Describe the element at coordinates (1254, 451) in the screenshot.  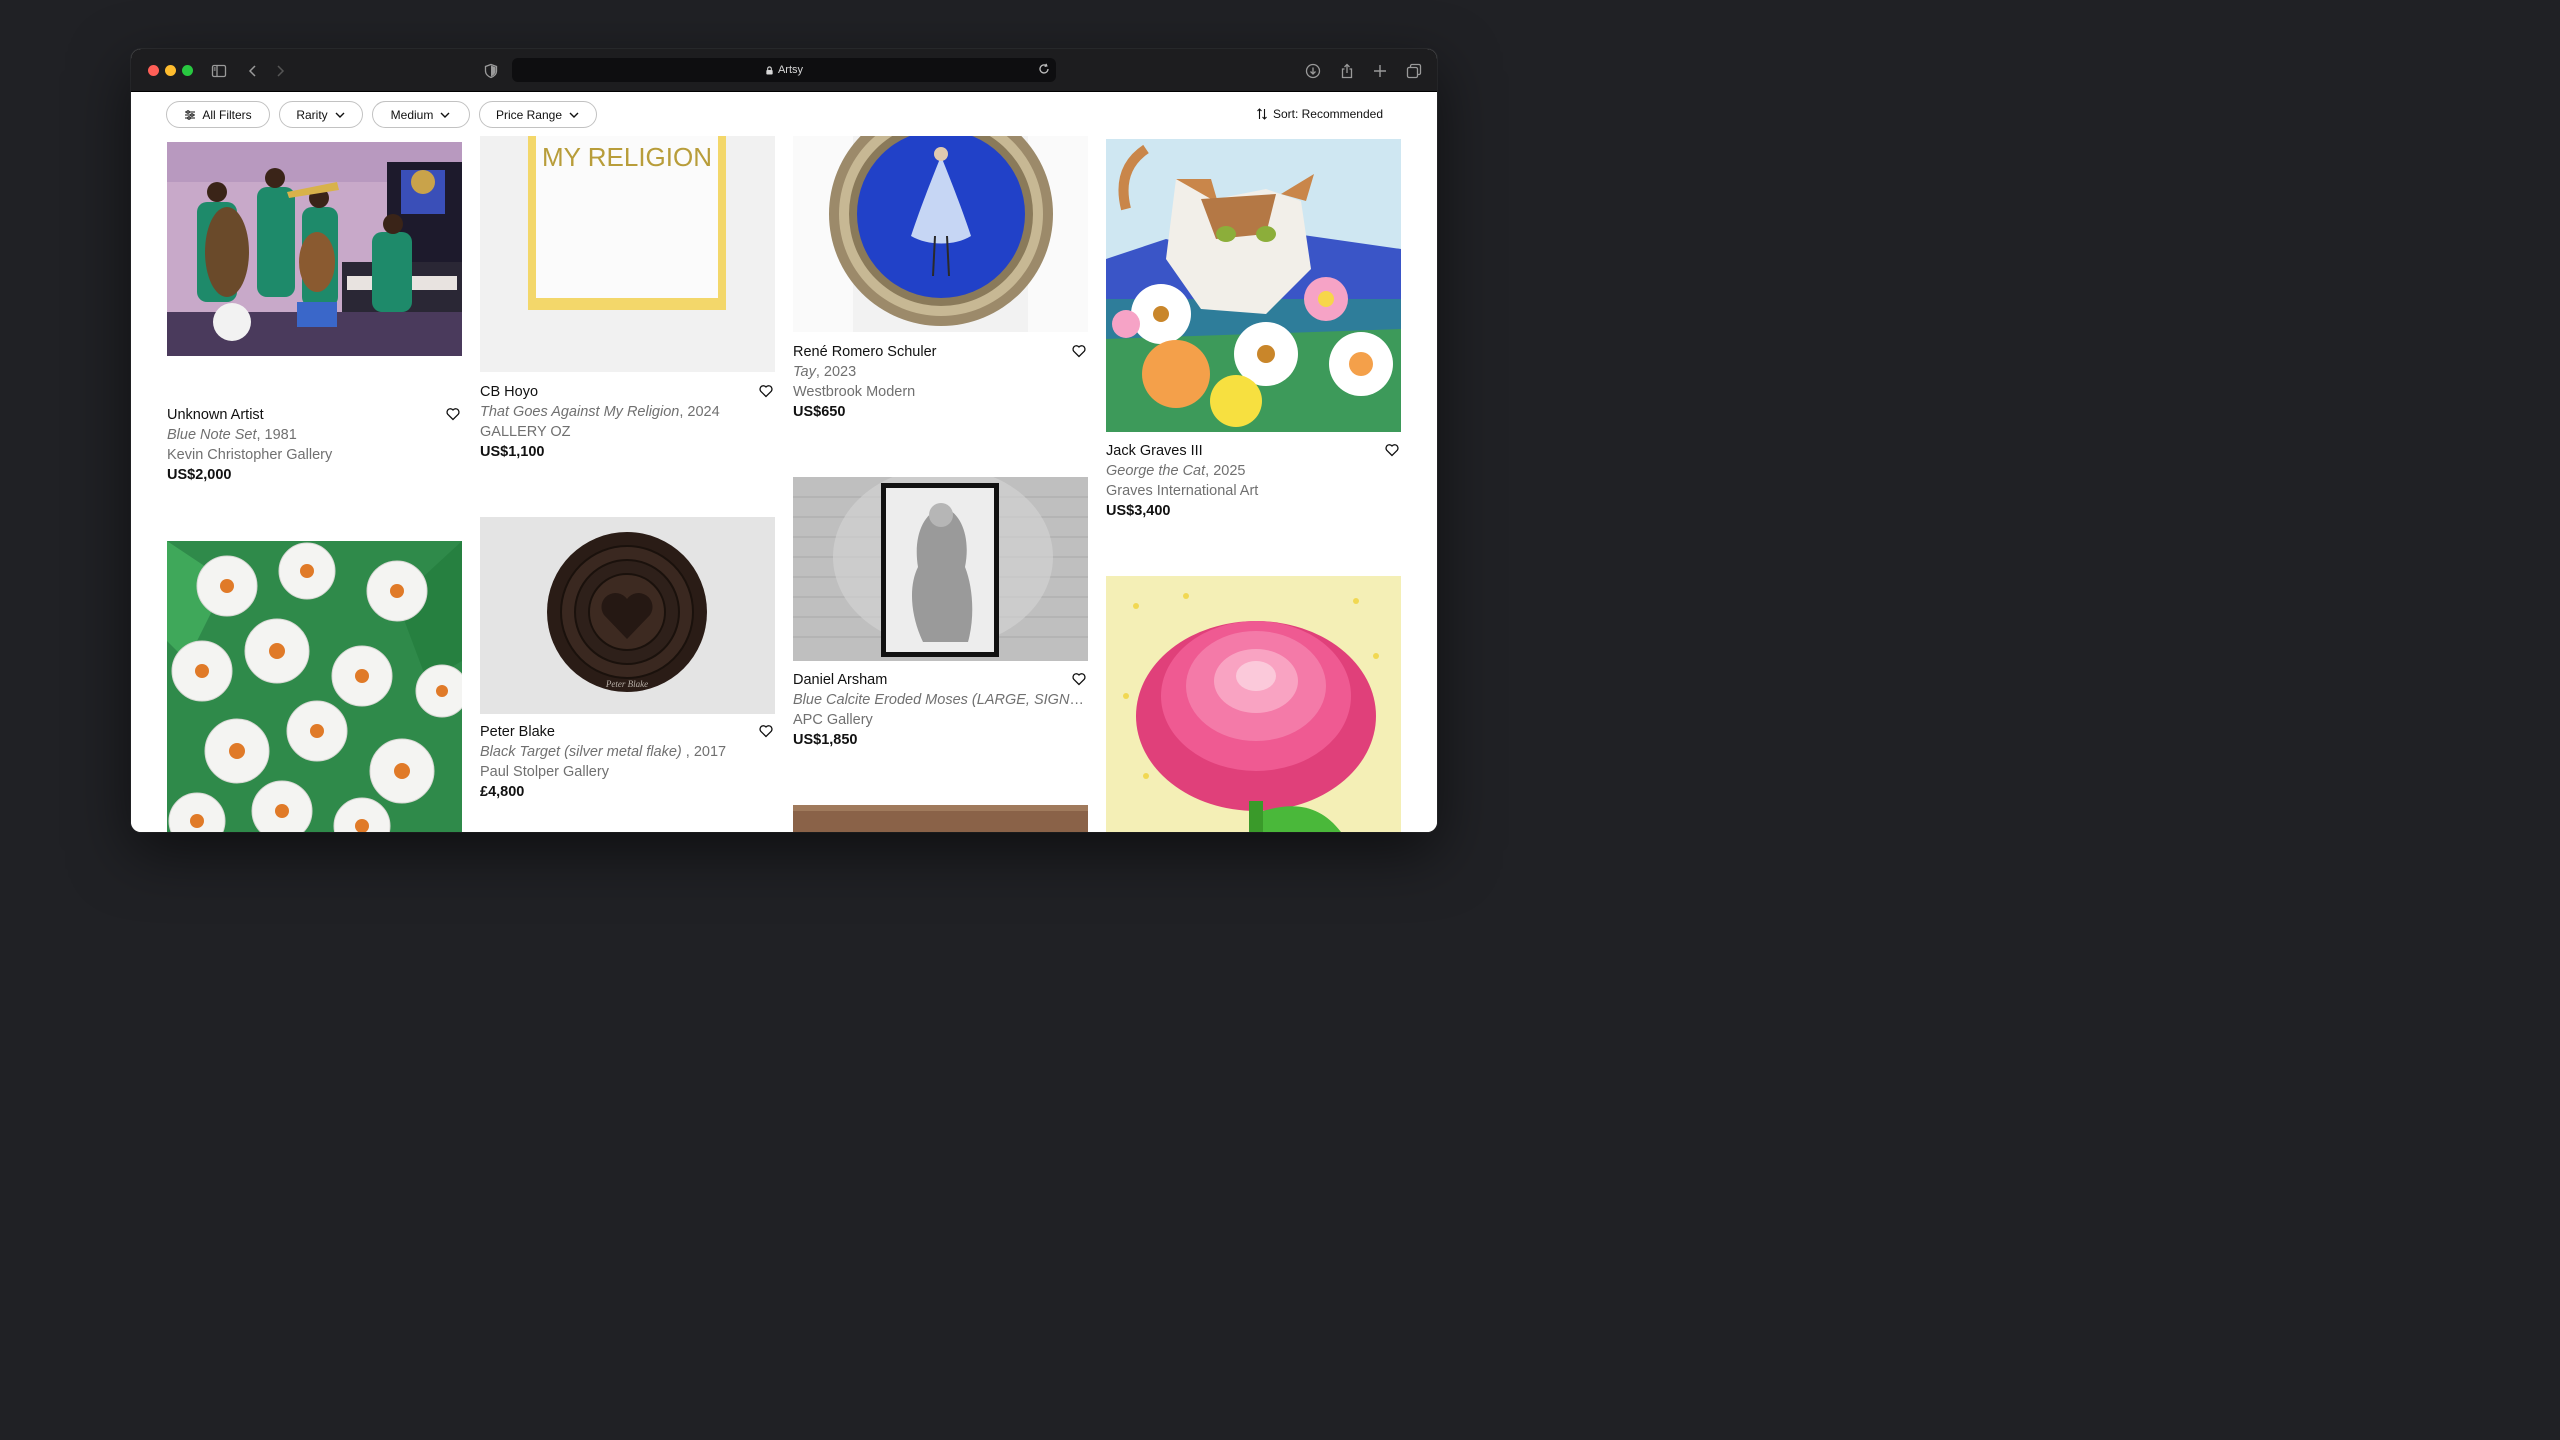
I see `artist-name: Jack Graves III` at that location.